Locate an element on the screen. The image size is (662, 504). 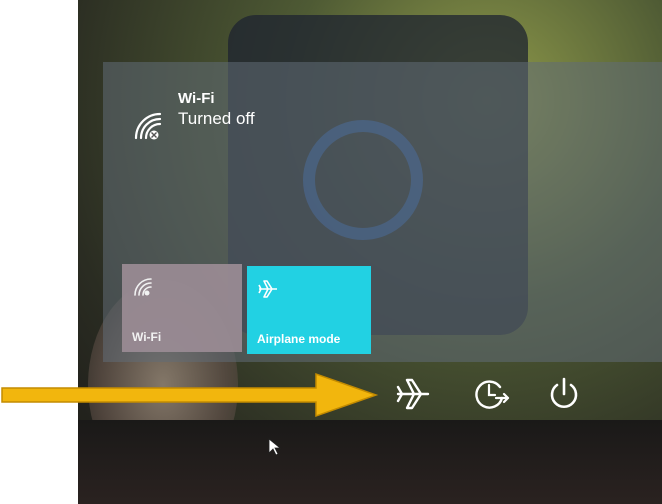
clock-arrow-icon is located at coordinates (490, 394).